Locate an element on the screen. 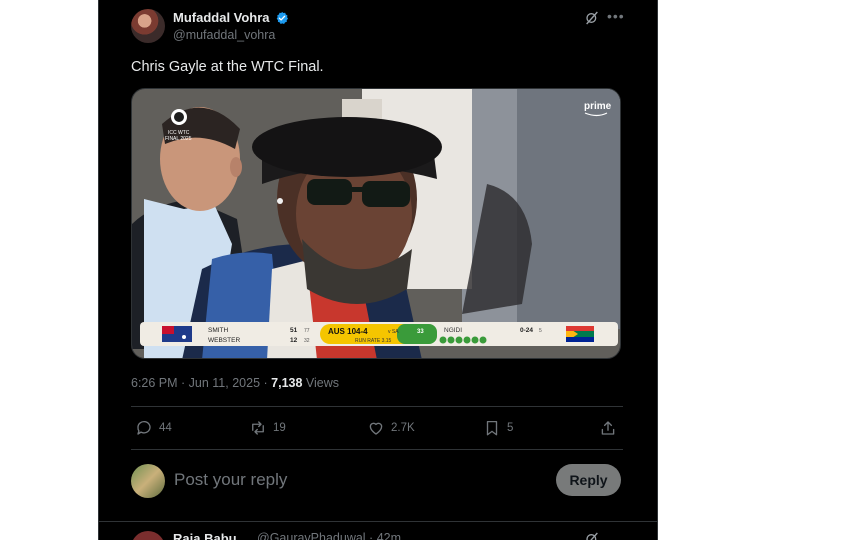 The width and height of the screenshot is (864, 540). batter2-balls: 32 is located at coordinates (307, 341).